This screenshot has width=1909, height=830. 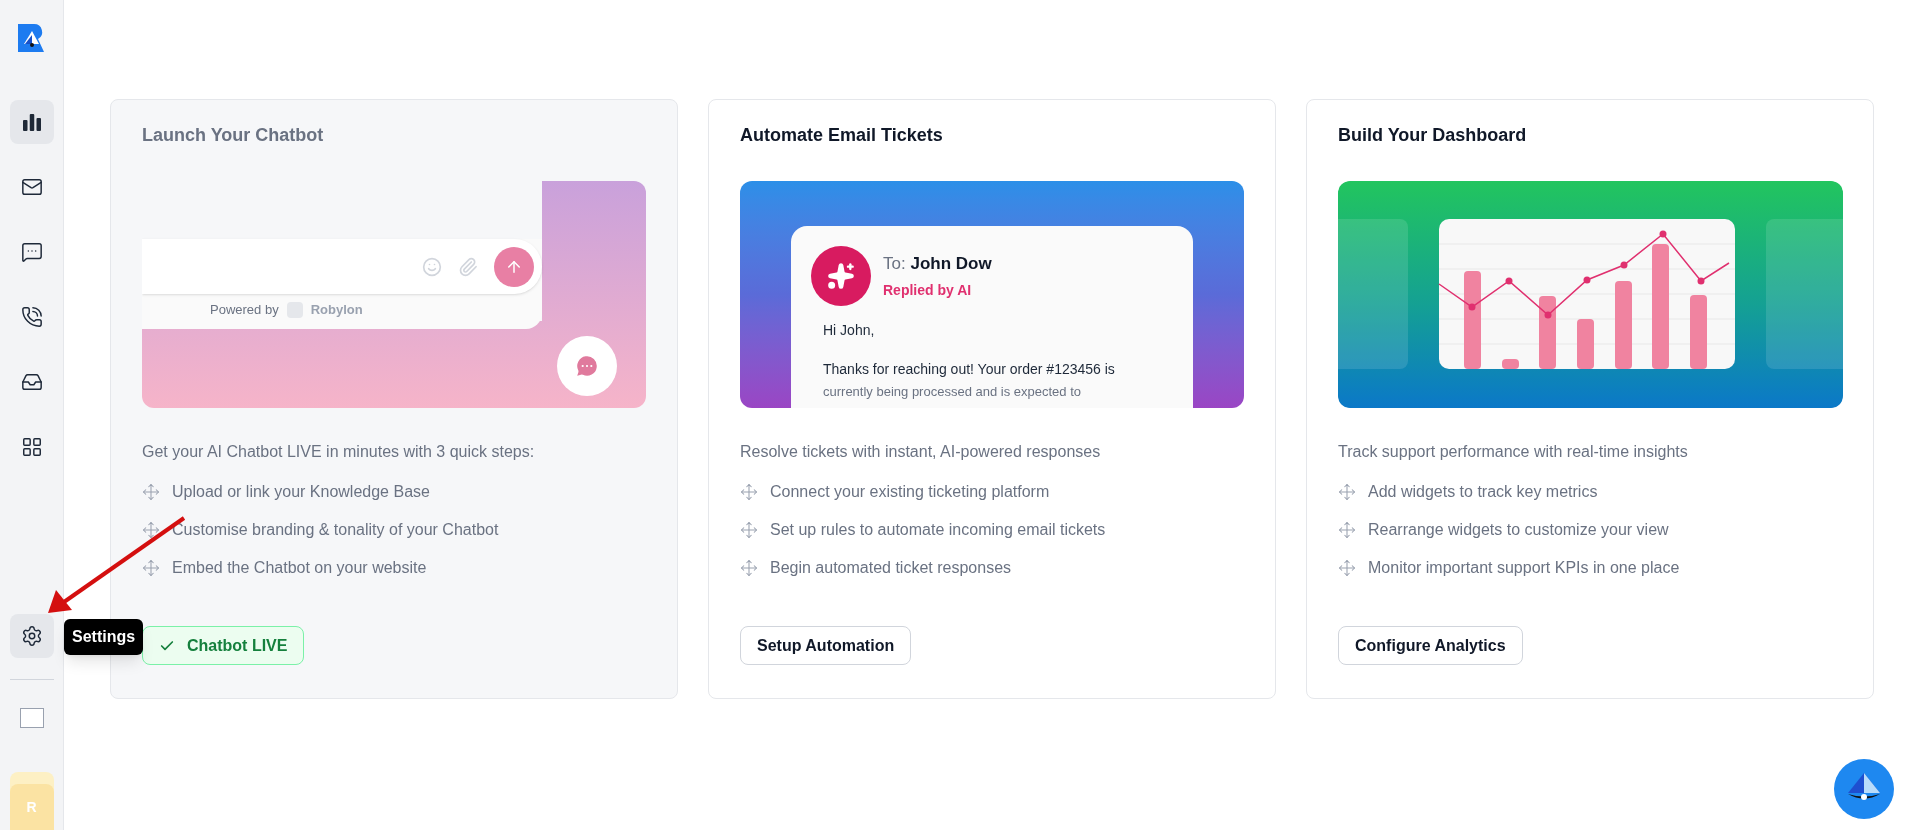 I want to click on square-icon, so click(x=31, y=718).